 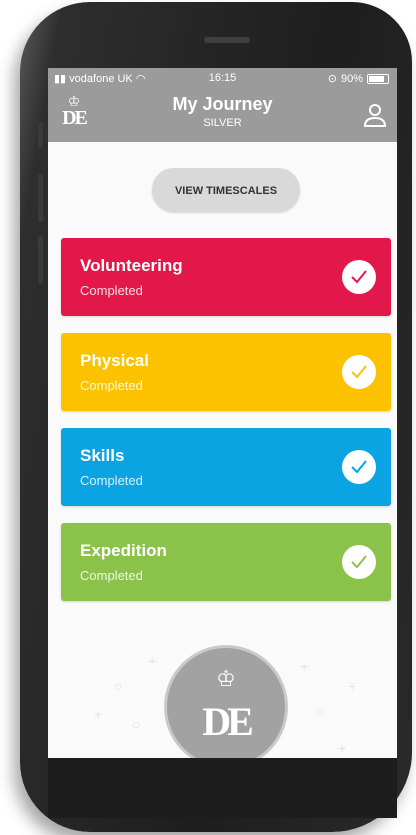 What do you see at coordinates (102, 455) in the screenshot?
I see `section-name: Skills` at bounding box center [102, 455].